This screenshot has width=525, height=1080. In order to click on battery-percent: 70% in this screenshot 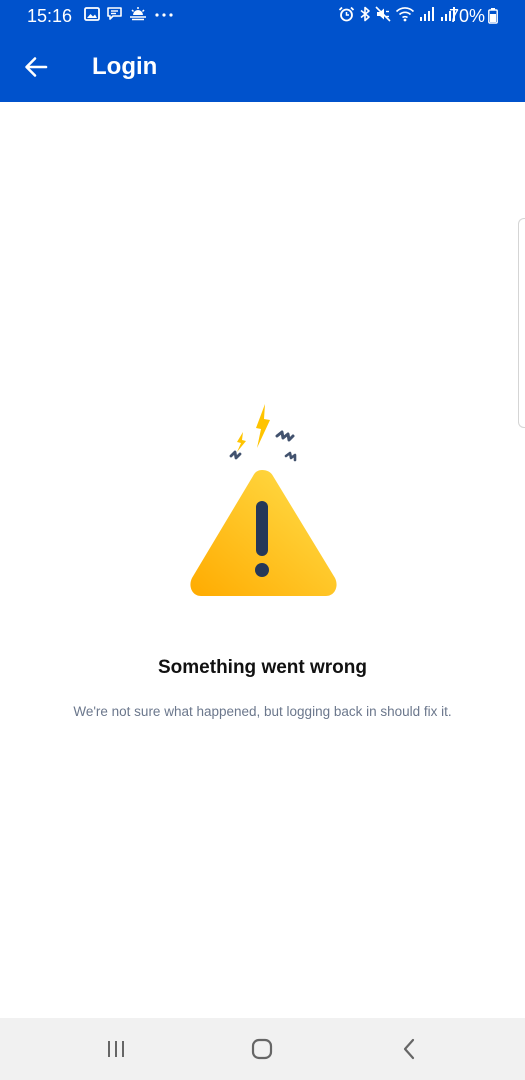, I will do `click(466, 16)`.